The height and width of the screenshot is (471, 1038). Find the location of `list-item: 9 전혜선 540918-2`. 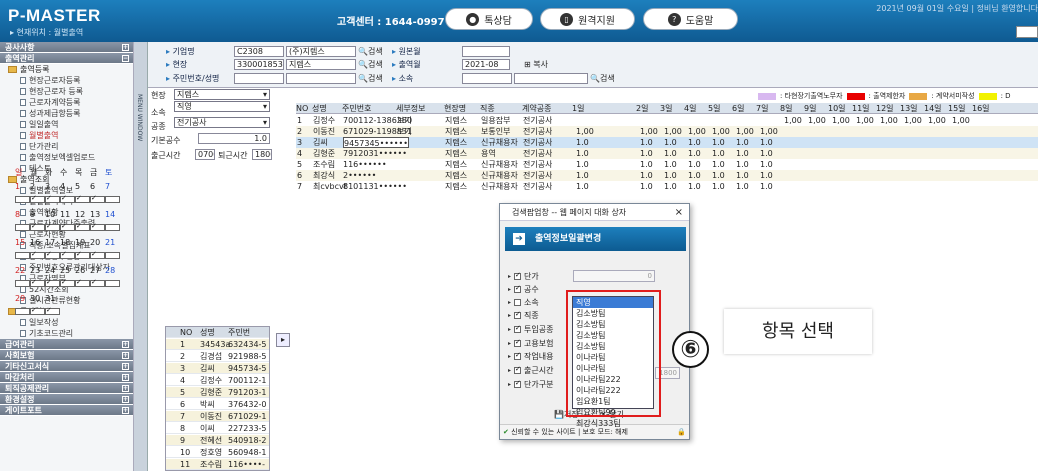

list-item: 9 전혜선 540918-2 is located at coordinates (217, 440).